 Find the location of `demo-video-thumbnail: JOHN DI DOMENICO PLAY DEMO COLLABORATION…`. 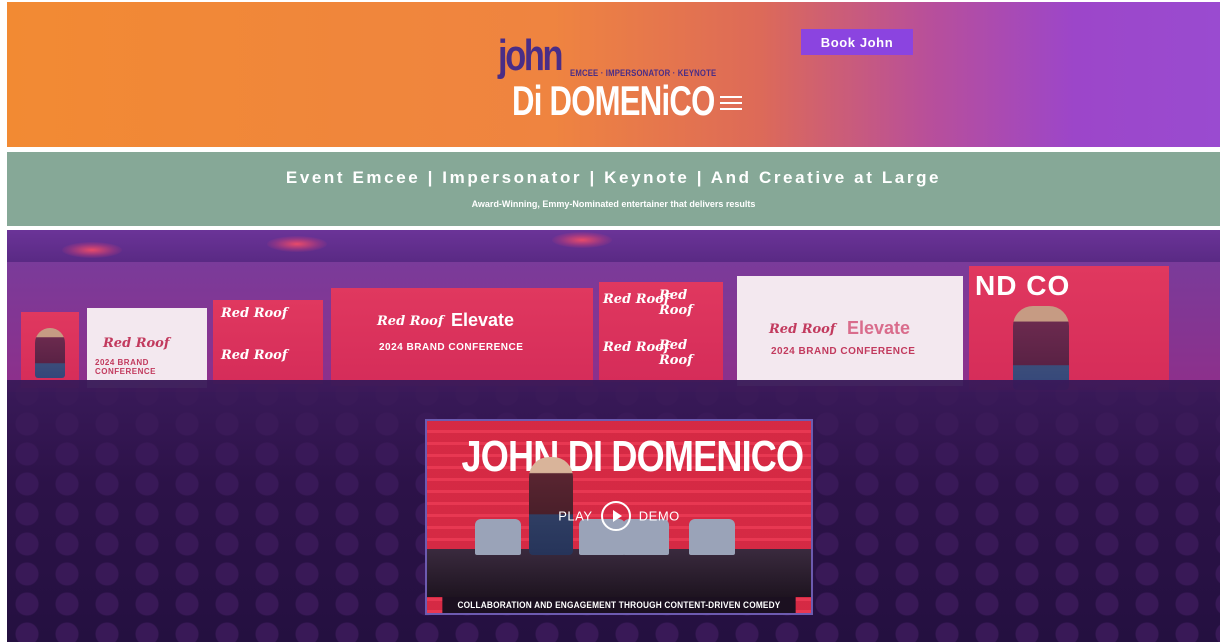

demo-video-thumbnail: JOHN DI DOMENICO PLAY DEMO COLLABORATION… is located at coordinates (619, 517).